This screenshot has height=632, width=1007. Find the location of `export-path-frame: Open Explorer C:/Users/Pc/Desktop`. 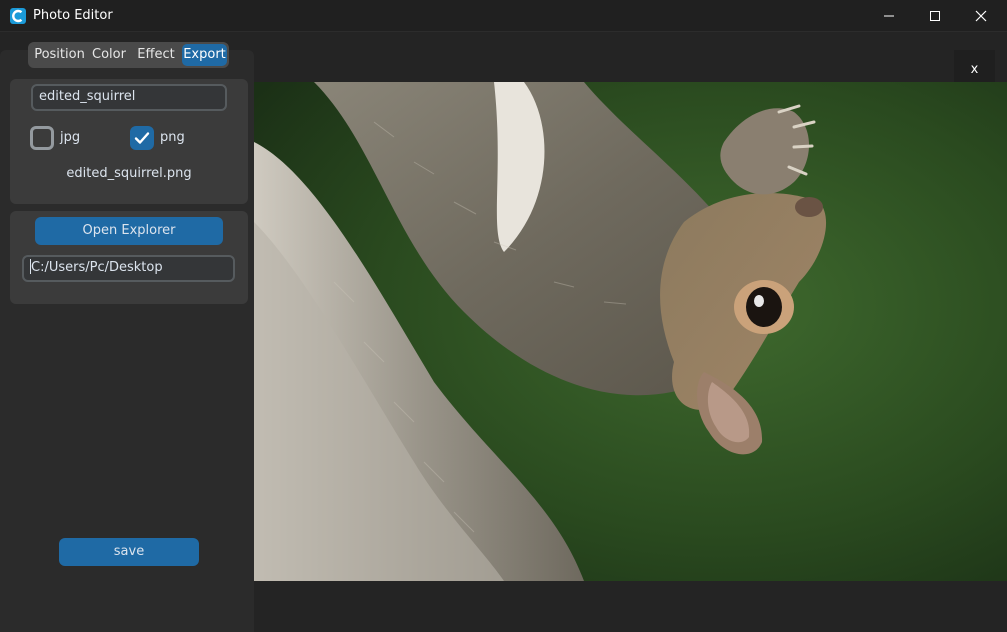

export-path-frame: Open Explorer C:/Users/Pc/Desktop is located at coordinates (129, 257).